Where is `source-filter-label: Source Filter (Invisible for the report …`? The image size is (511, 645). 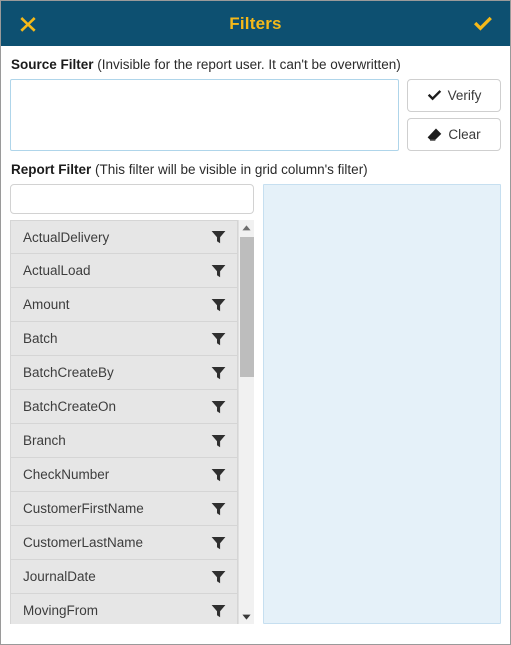
source-filter-label: Source Filter (Invisible for the report … is located at coordinates (256, 64).